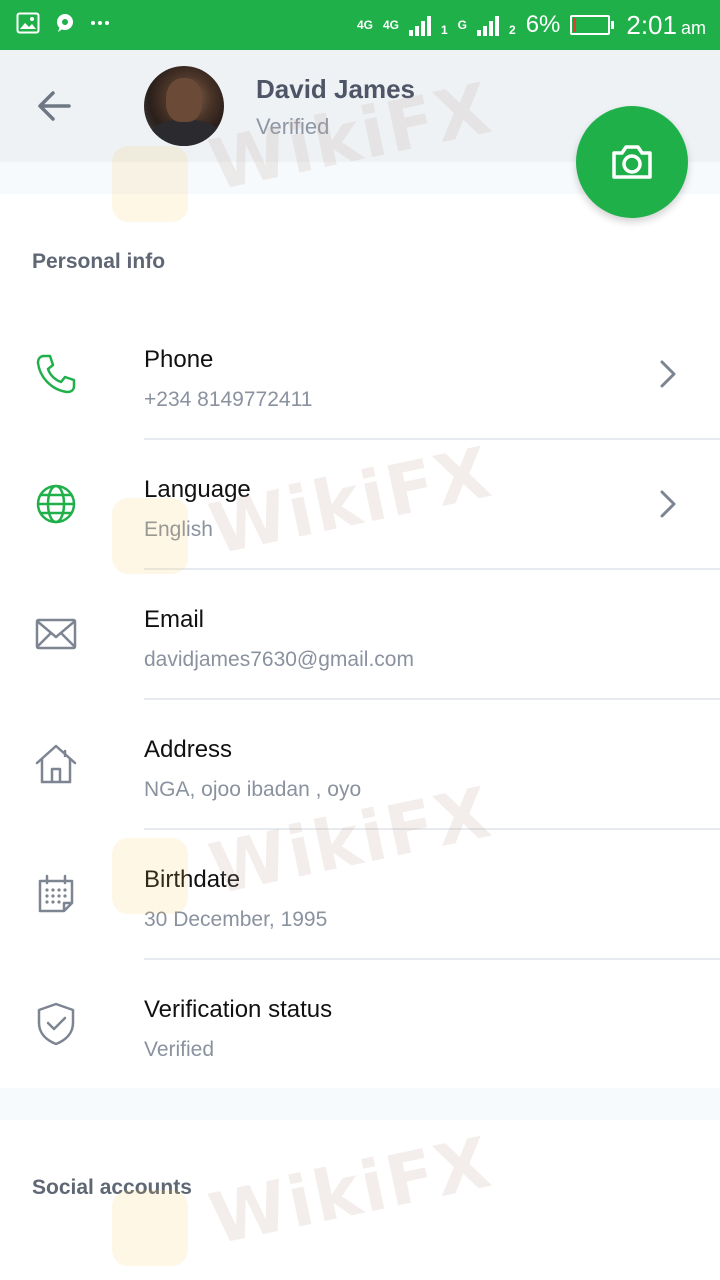  What do you see at coordinates (28, 23) in the screenshot?
I see `gallery-icon` at bounding box center [28, 23].